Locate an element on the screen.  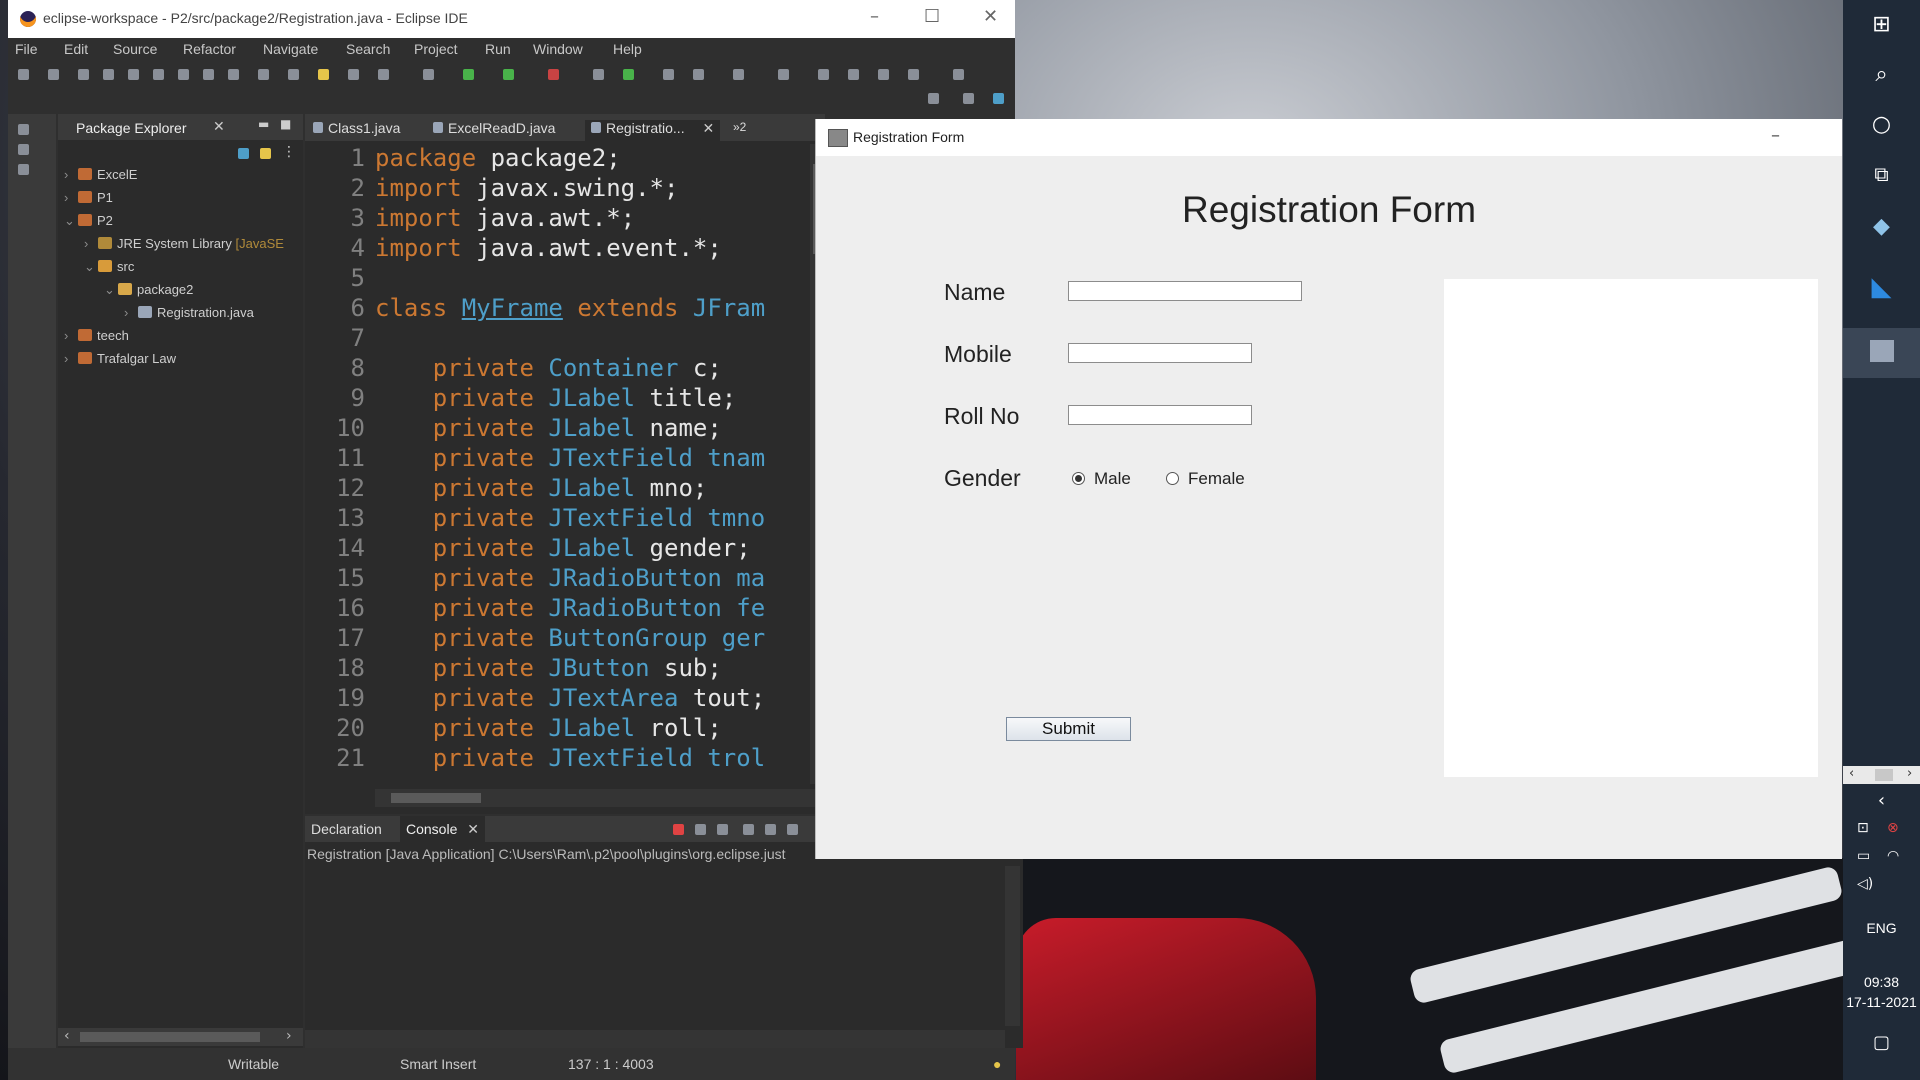
java-app-taskbar-icon is located at coordinates (1881, 353).